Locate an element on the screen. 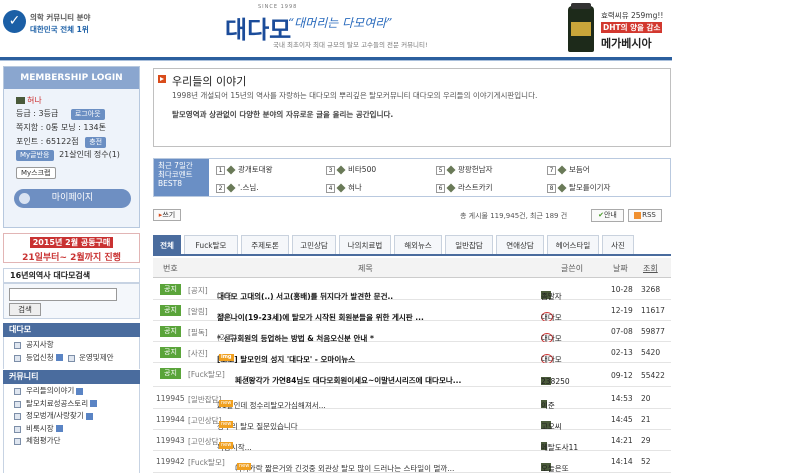 The width and height of the screenshot is (800, 473). search-input is located at coordinates (63, 294).